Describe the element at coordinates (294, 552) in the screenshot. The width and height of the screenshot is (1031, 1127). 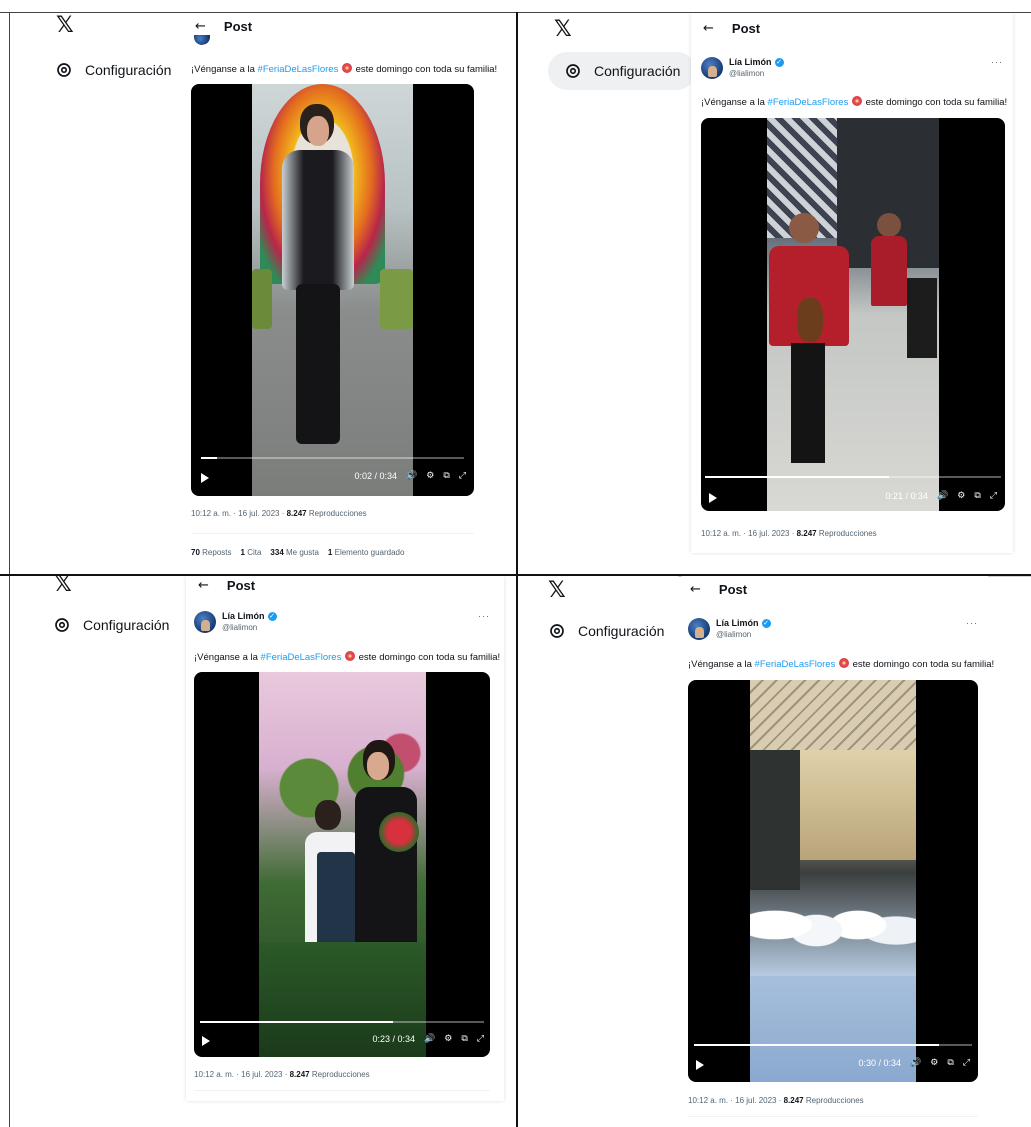
I see `stat-likes: 334 Me gusta` at that location.